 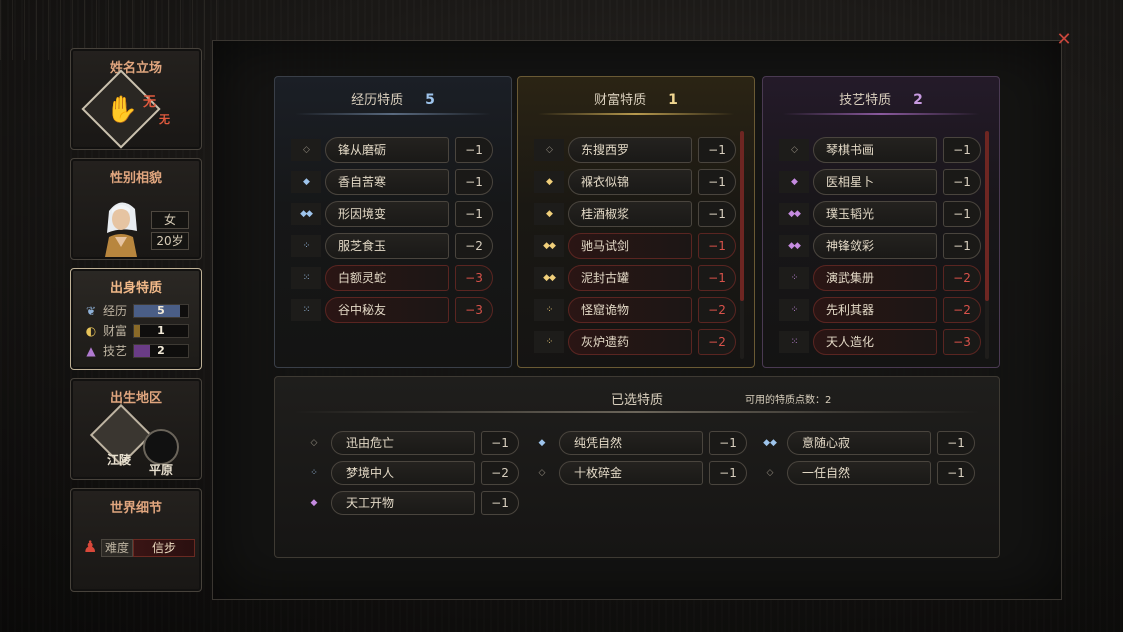 I want to click on trait-item: ◆◆ 形因境变 −1, so click(x=394, y=214).